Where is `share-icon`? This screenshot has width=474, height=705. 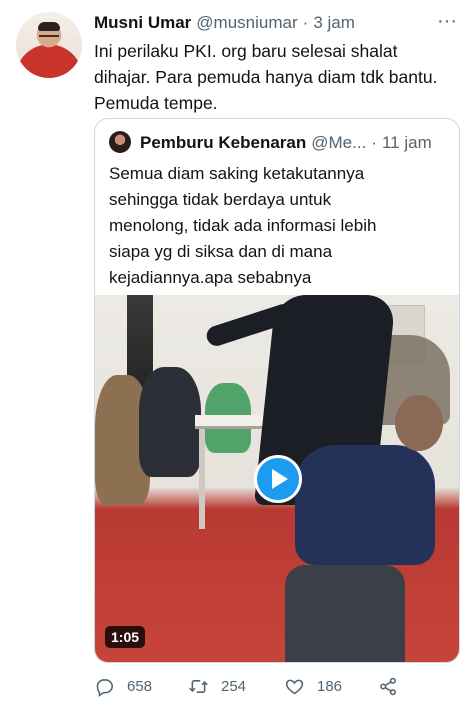
share-icon is located at coordinates (388, 686).